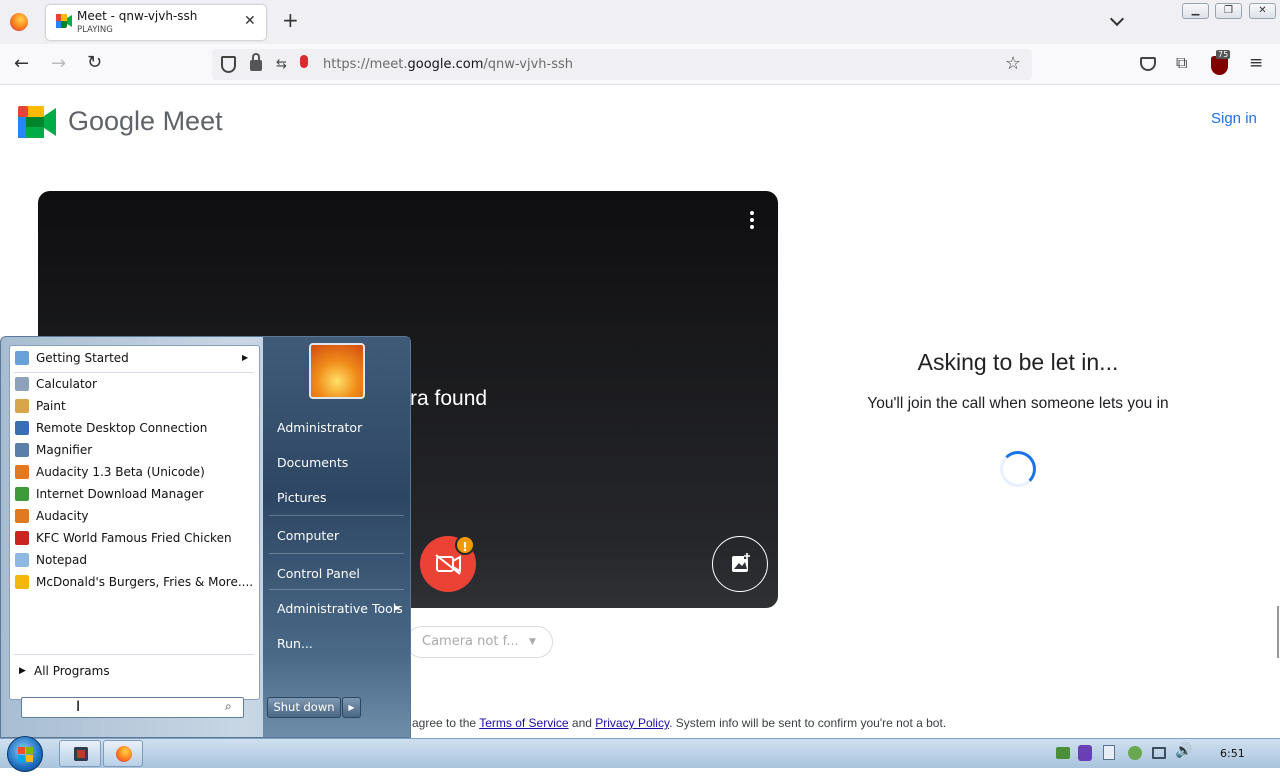 The height and width of the screenshot is (776, 1280). What do you see at coordinates (1234, 118) in the screenshot?
I see `sign-in-link: Sign in` at bounding box center [1234, 118].